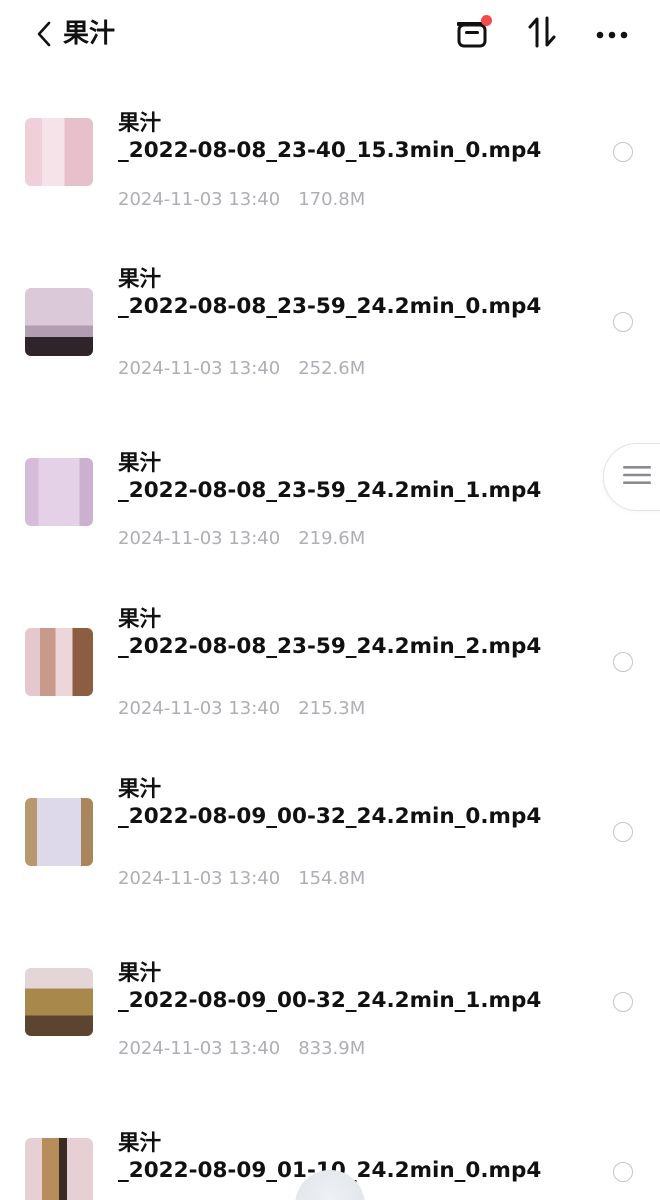  I want to click on file-name: 果汁 _2022-08-08_23-59_24.2min_1.mp4, so click(338, 477).